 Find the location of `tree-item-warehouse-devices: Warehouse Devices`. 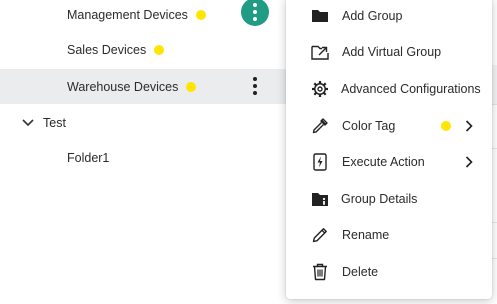

tree-item-warehouse-devices: Warehouse Devices is located at coordinates (145, 86).